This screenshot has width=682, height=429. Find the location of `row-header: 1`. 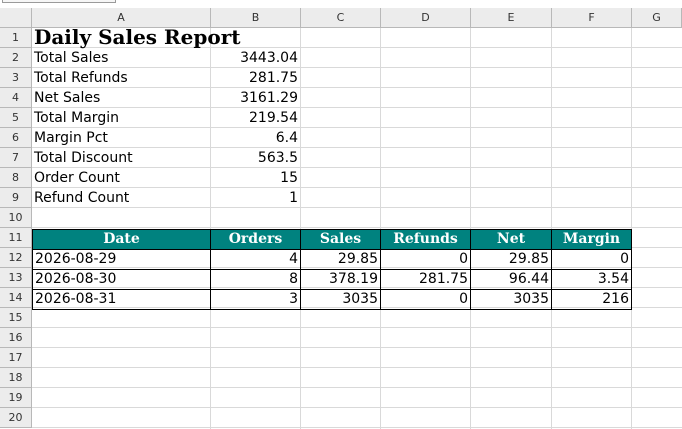

row-header: 1 is located at coordinates (16, 38).